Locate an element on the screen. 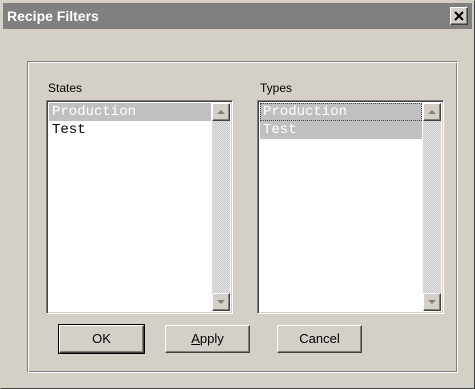  close-icon is located at coordinates (459, 16).